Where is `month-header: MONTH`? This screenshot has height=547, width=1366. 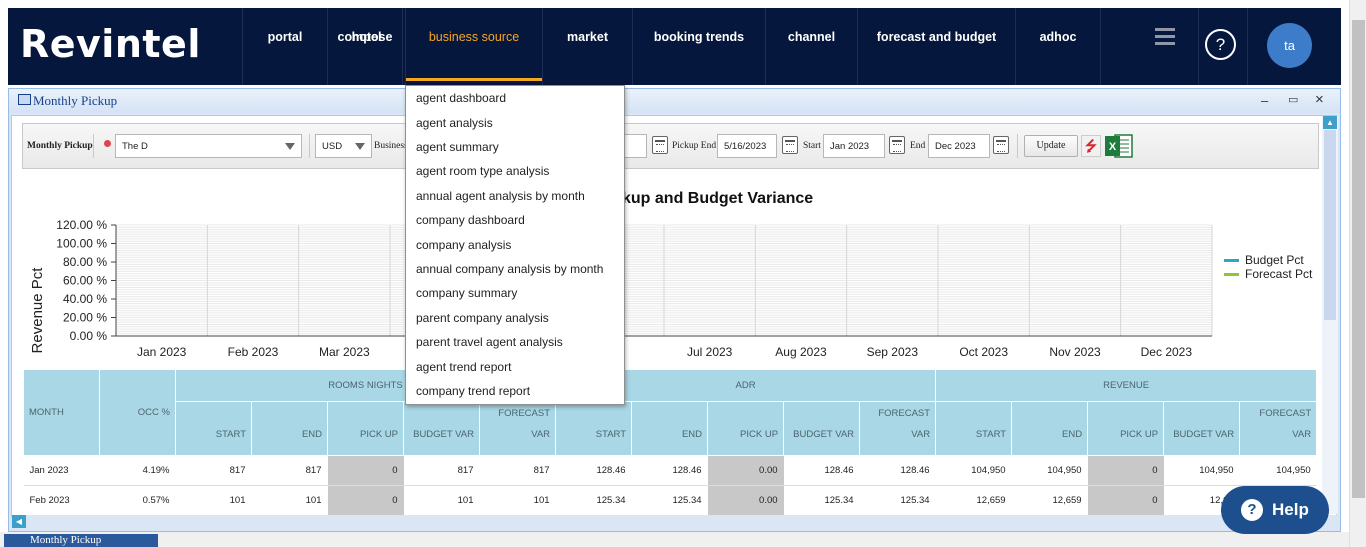 month-header: MONTH is located at coordinates (61, 412).